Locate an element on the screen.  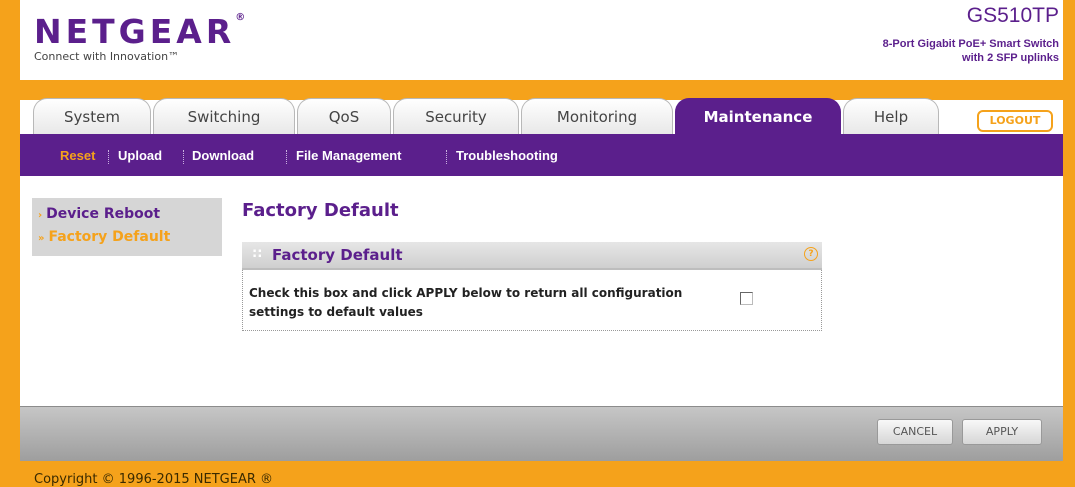
sidebar: › Device Reboot » Factory Default is located at coordinates (127, 227).